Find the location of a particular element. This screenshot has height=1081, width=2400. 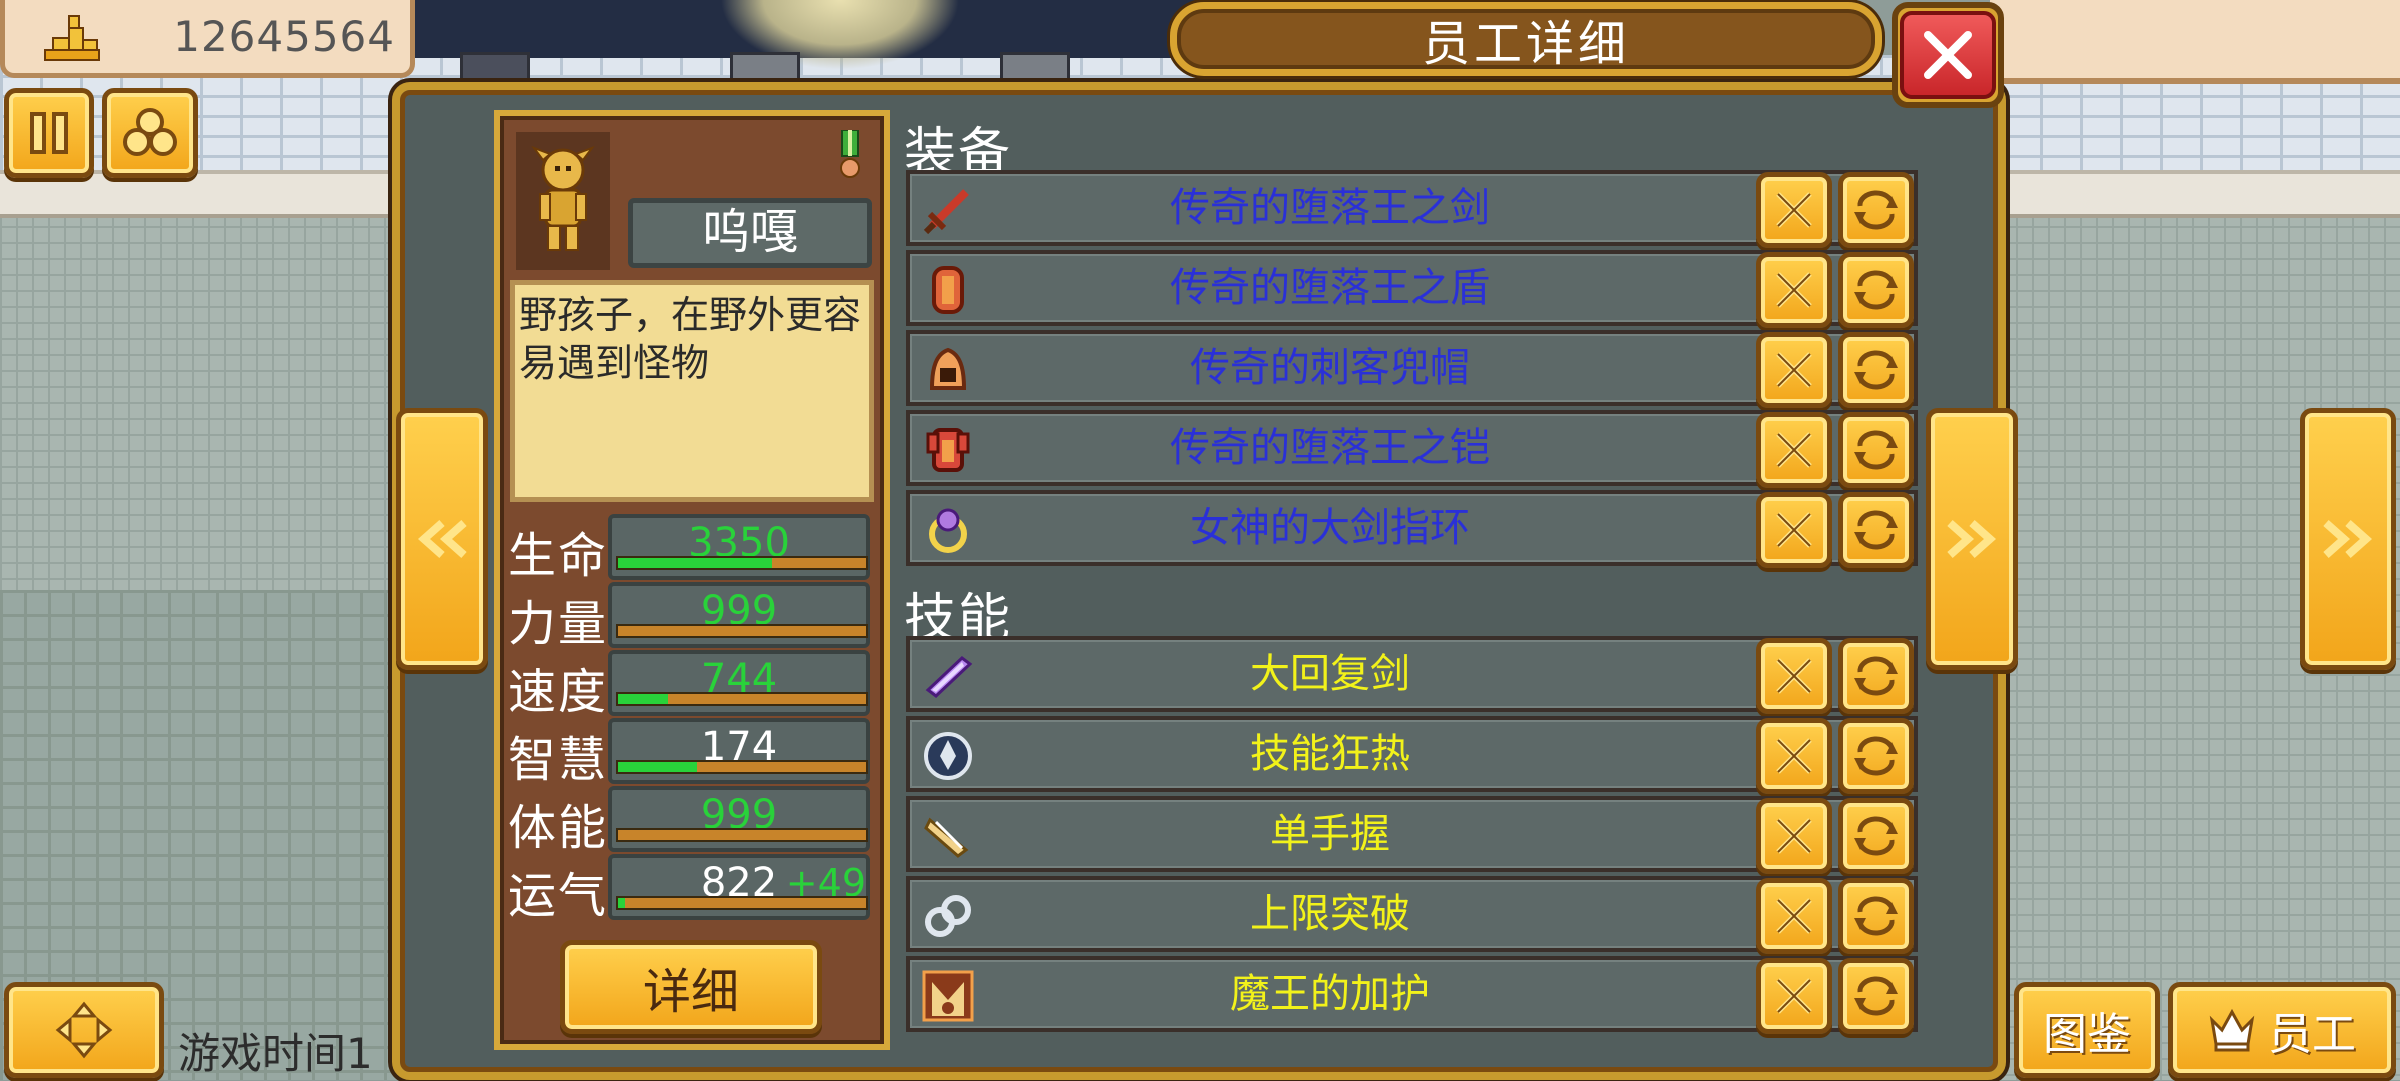

detail-button: 详细 is located at coordinates (691, 987).